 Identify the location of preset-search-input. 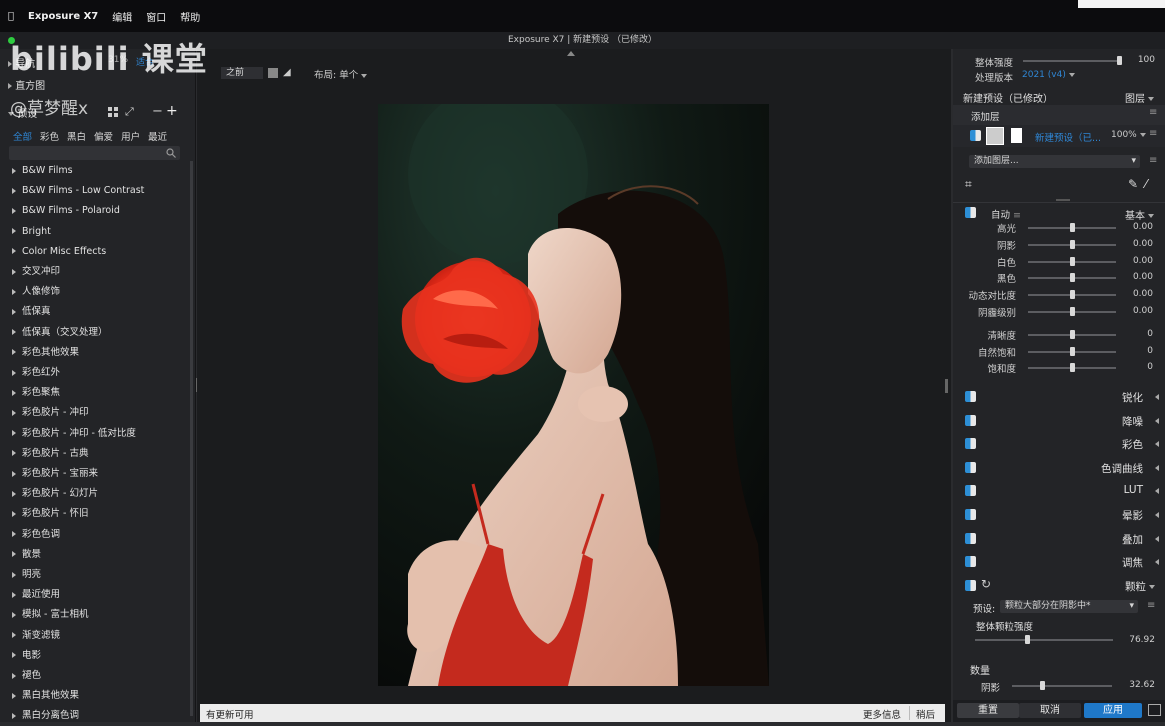
(94, 153).